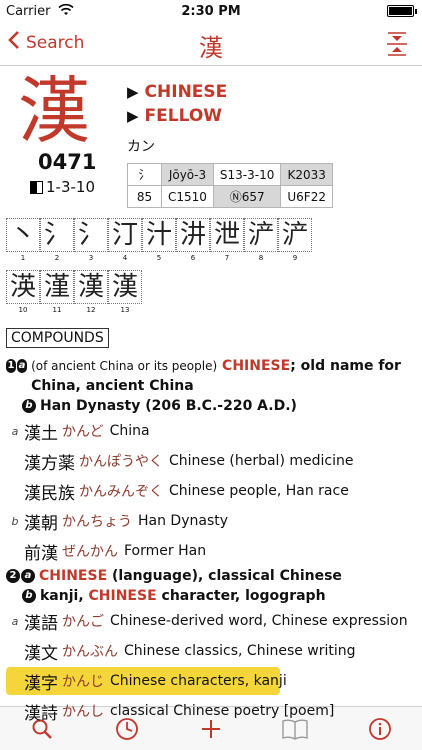 The height and width of the screenshot is (750, 422). What do you see at coordinates (380, 729) in the screenshot?
I see `info-icon` at bounding box center [380, 729].